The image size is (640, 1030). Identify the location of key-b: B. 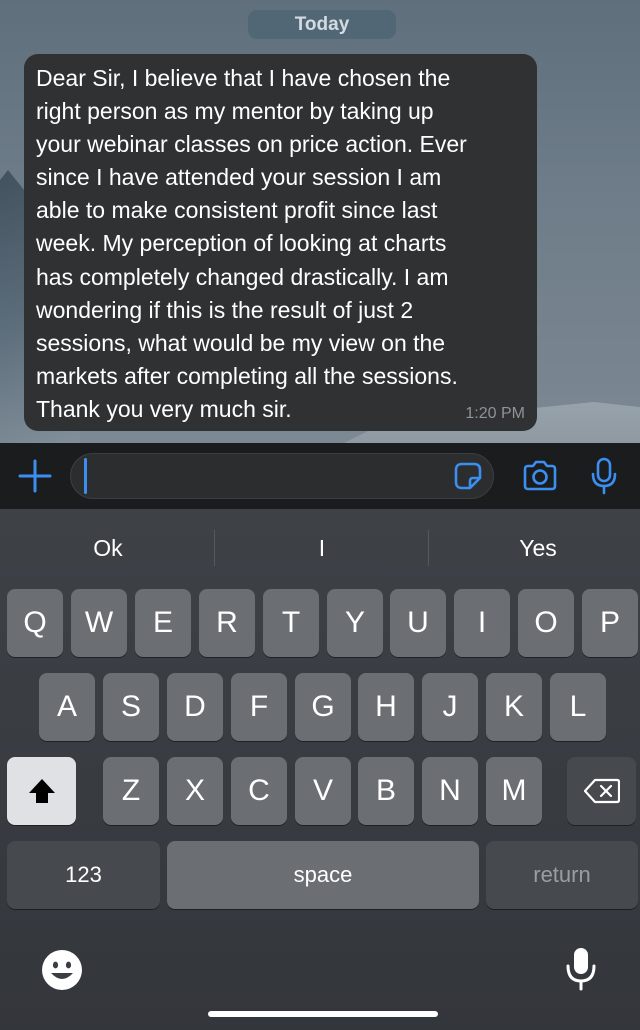
(386, 791).